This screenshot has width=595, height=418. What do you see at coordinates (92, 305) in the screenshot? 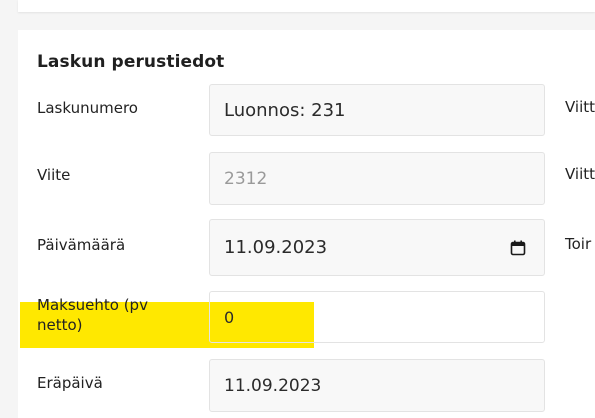
I see `payment-terms-label-line1: Maksuehto (pv` at bounding box center [92, 305].